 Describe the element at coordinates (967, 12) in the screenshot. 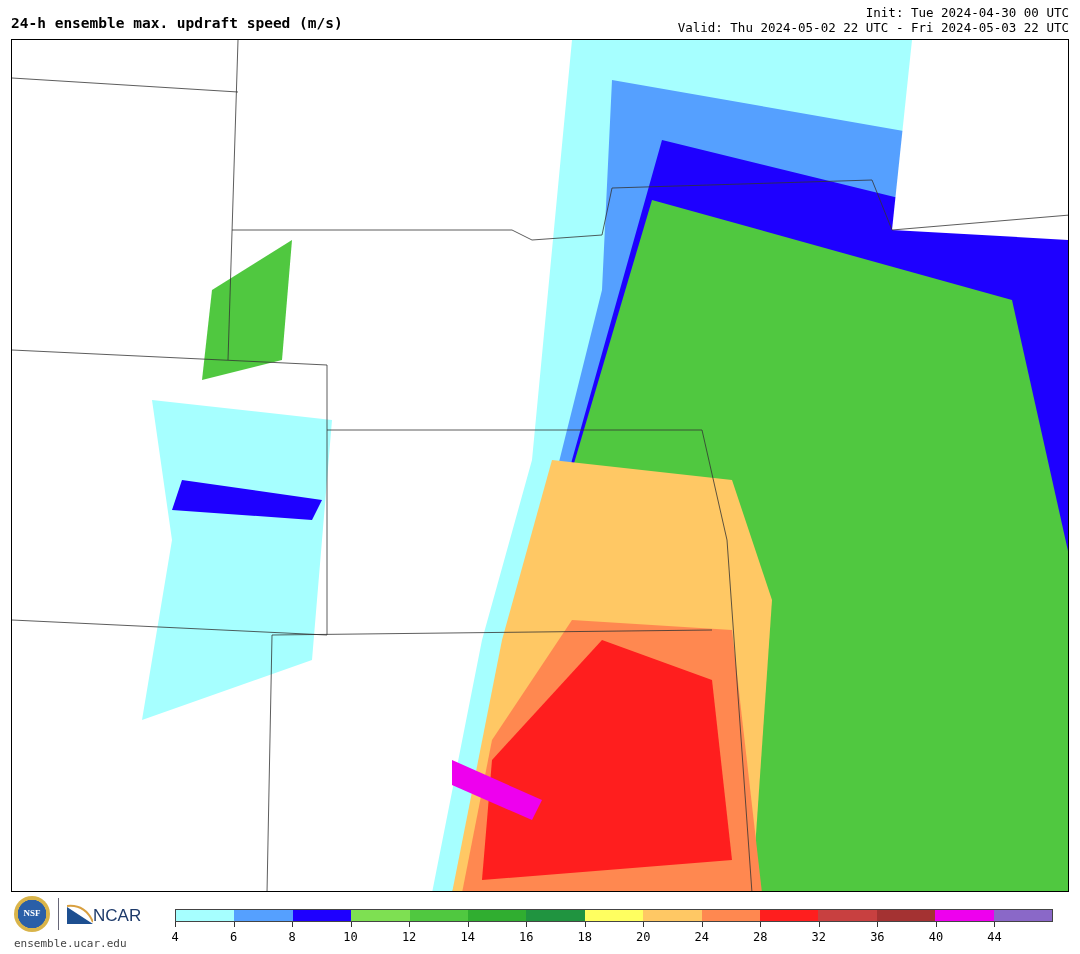

I see `init-time: Init: Tue 2024-04-30 00 UTC` at that location.